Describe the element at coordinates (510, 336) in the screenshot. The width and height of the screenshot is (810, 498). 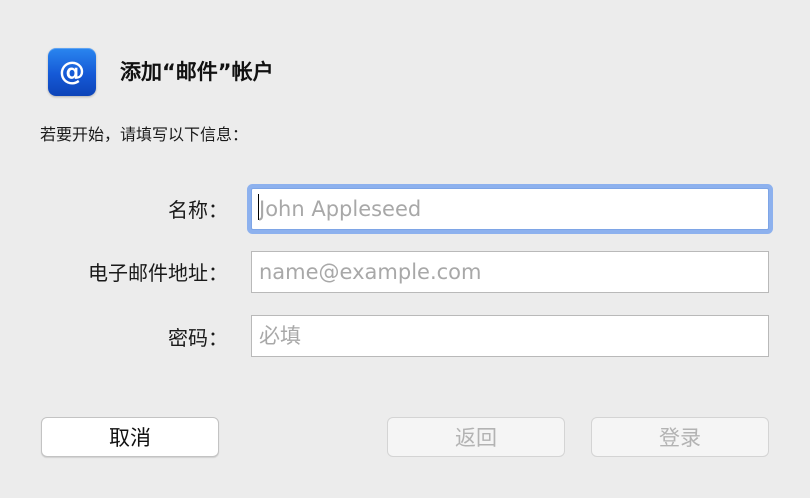
I see `password-field` at that location.